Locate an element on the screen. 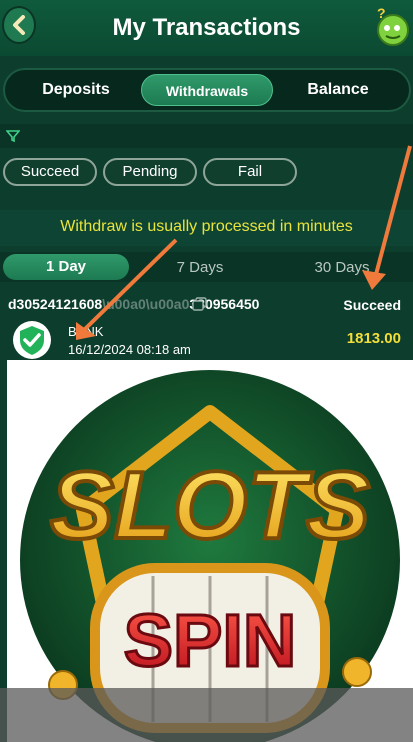 The height and width of the screenshot is (742, 413). status-filter-chips: Succeed Pending Fail is located at coordinates (150, 172).